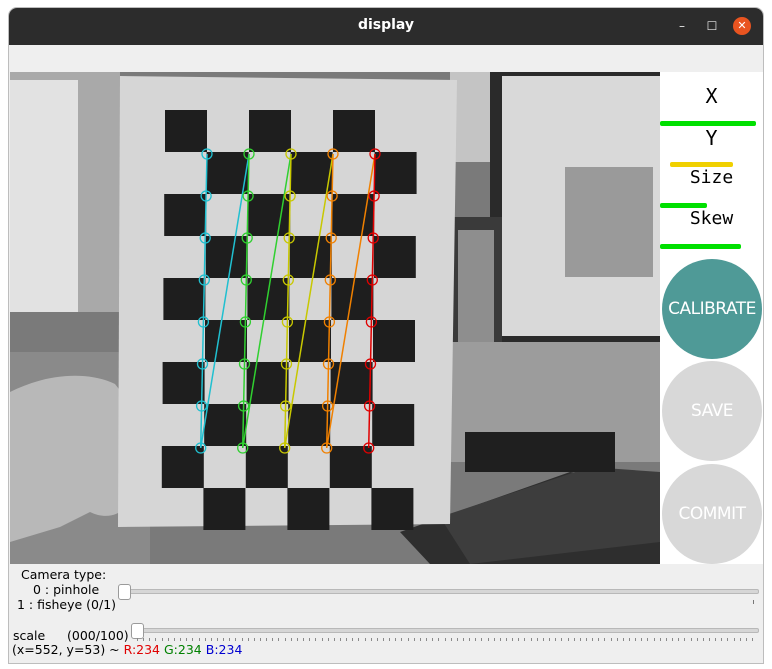  What do you see at coordinates (712, 26) in the screenshot?
I see `maximize-button: ☐` at bounding box center [712, 26].